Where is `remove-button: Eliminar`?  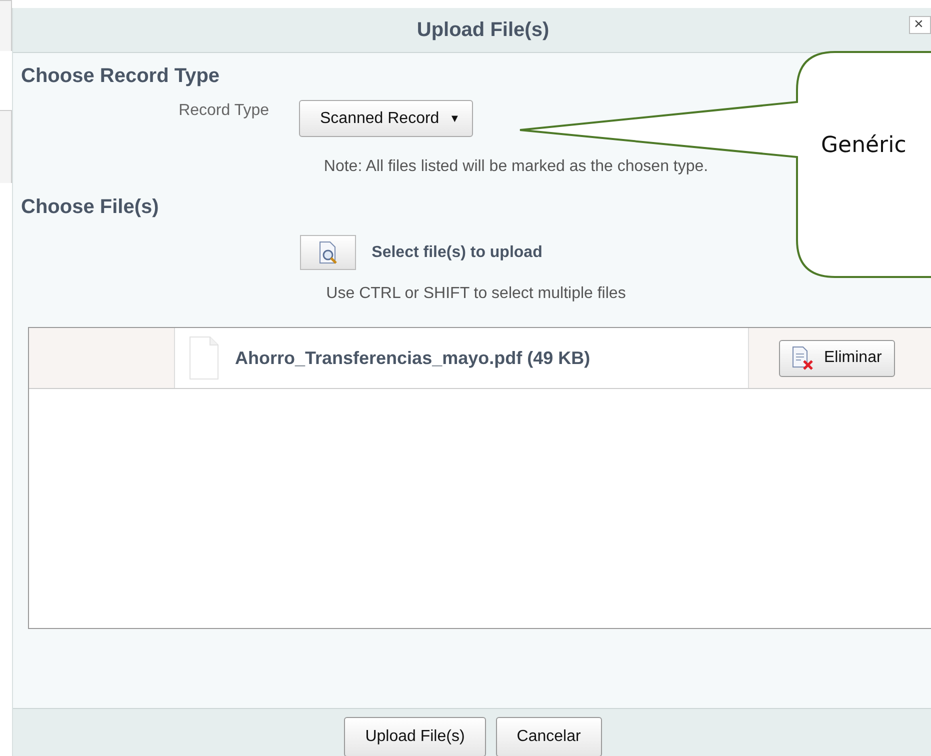
remove-button: Eliminar is located at coordinates (837, 358).